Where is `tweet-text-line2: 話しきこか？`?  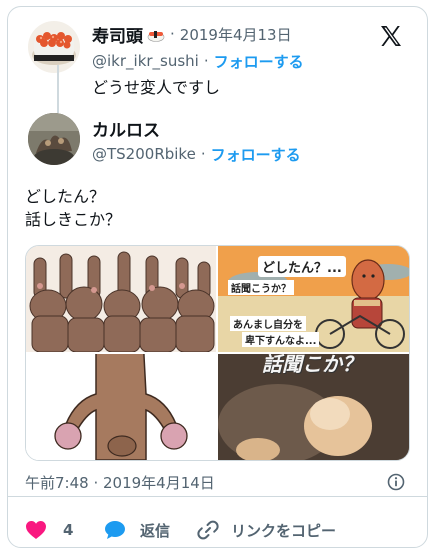
tweet-text-line2: 話しきこか？ is located at coordinates (73, 219).